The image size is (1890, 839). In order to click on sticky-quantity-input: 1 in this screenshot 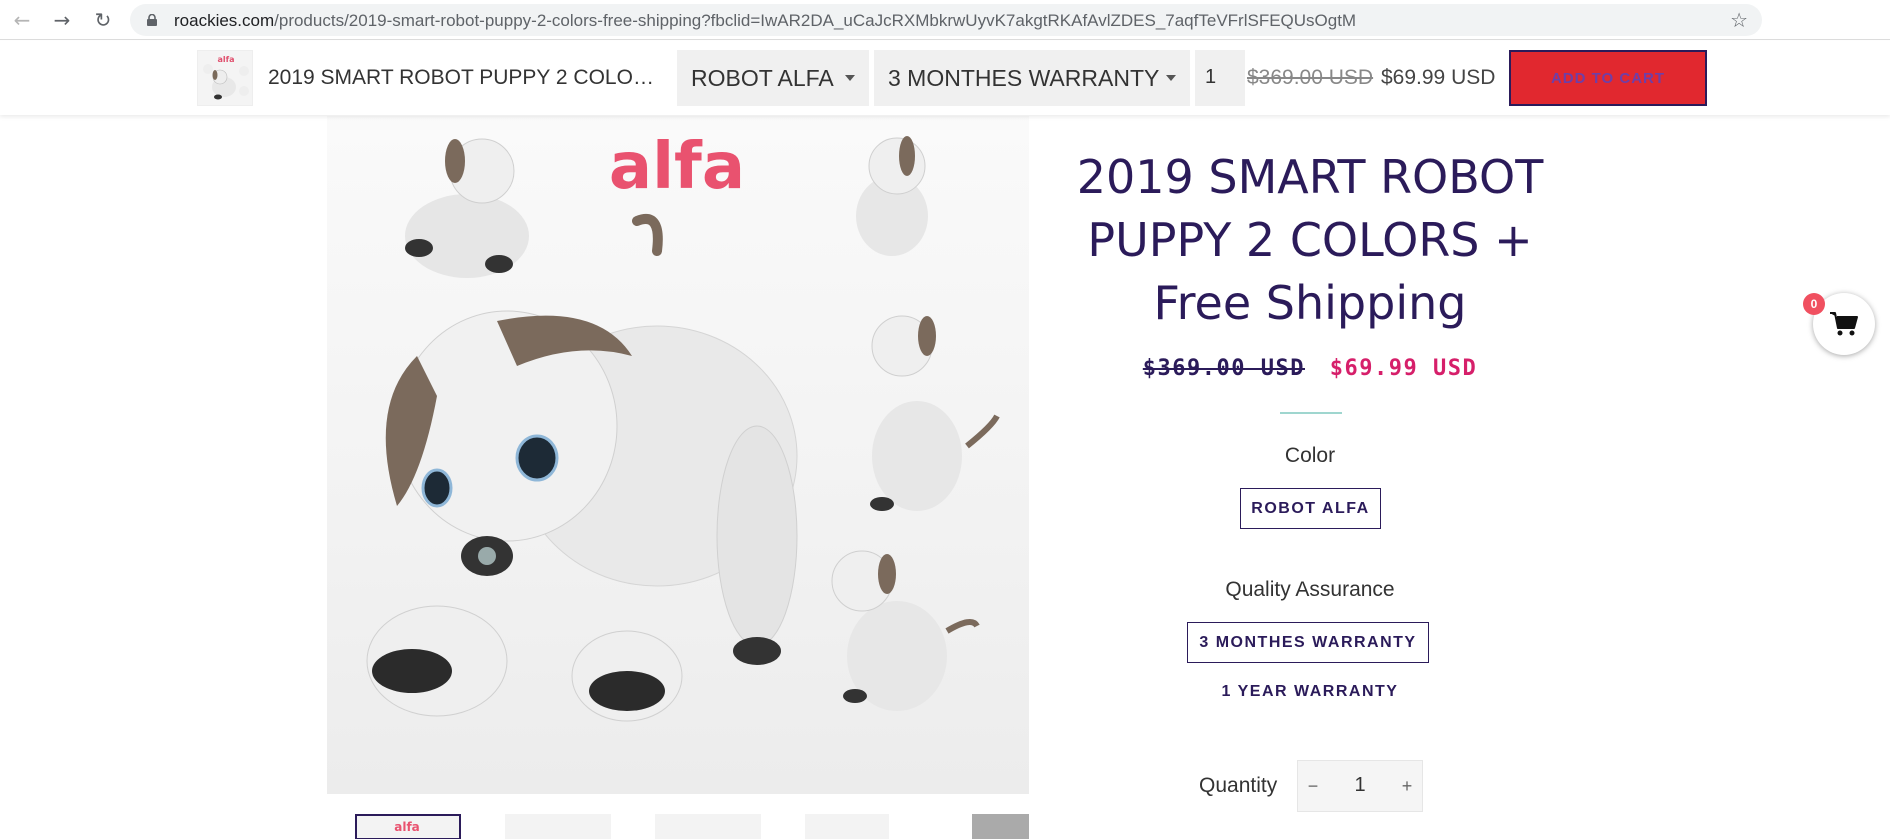, I will do `click(1220, 78)`.